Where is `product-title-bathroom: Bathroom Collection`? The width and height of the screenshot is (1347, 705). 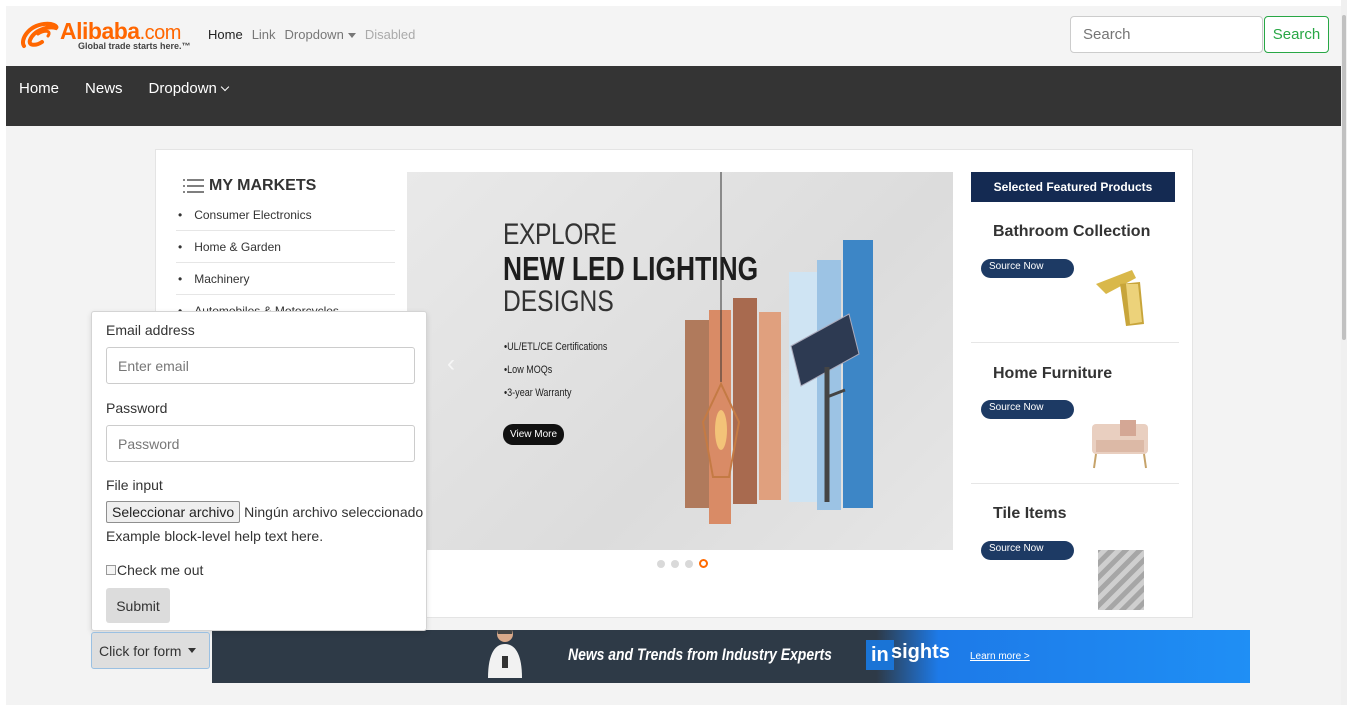
product-title-bathroom: Bathroom Collection is located at coordinates (1071, 232).